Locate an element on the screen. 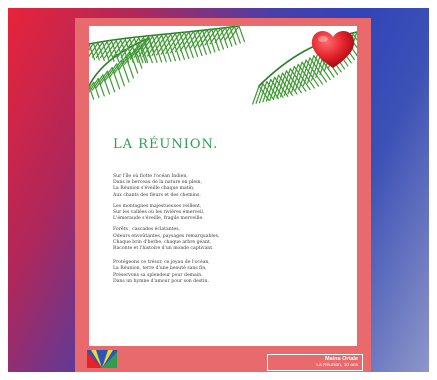 The image size is (437, 380). author-credit: Maina Ortale La Réunion, 10 ans is located at coordinates (315, 362).